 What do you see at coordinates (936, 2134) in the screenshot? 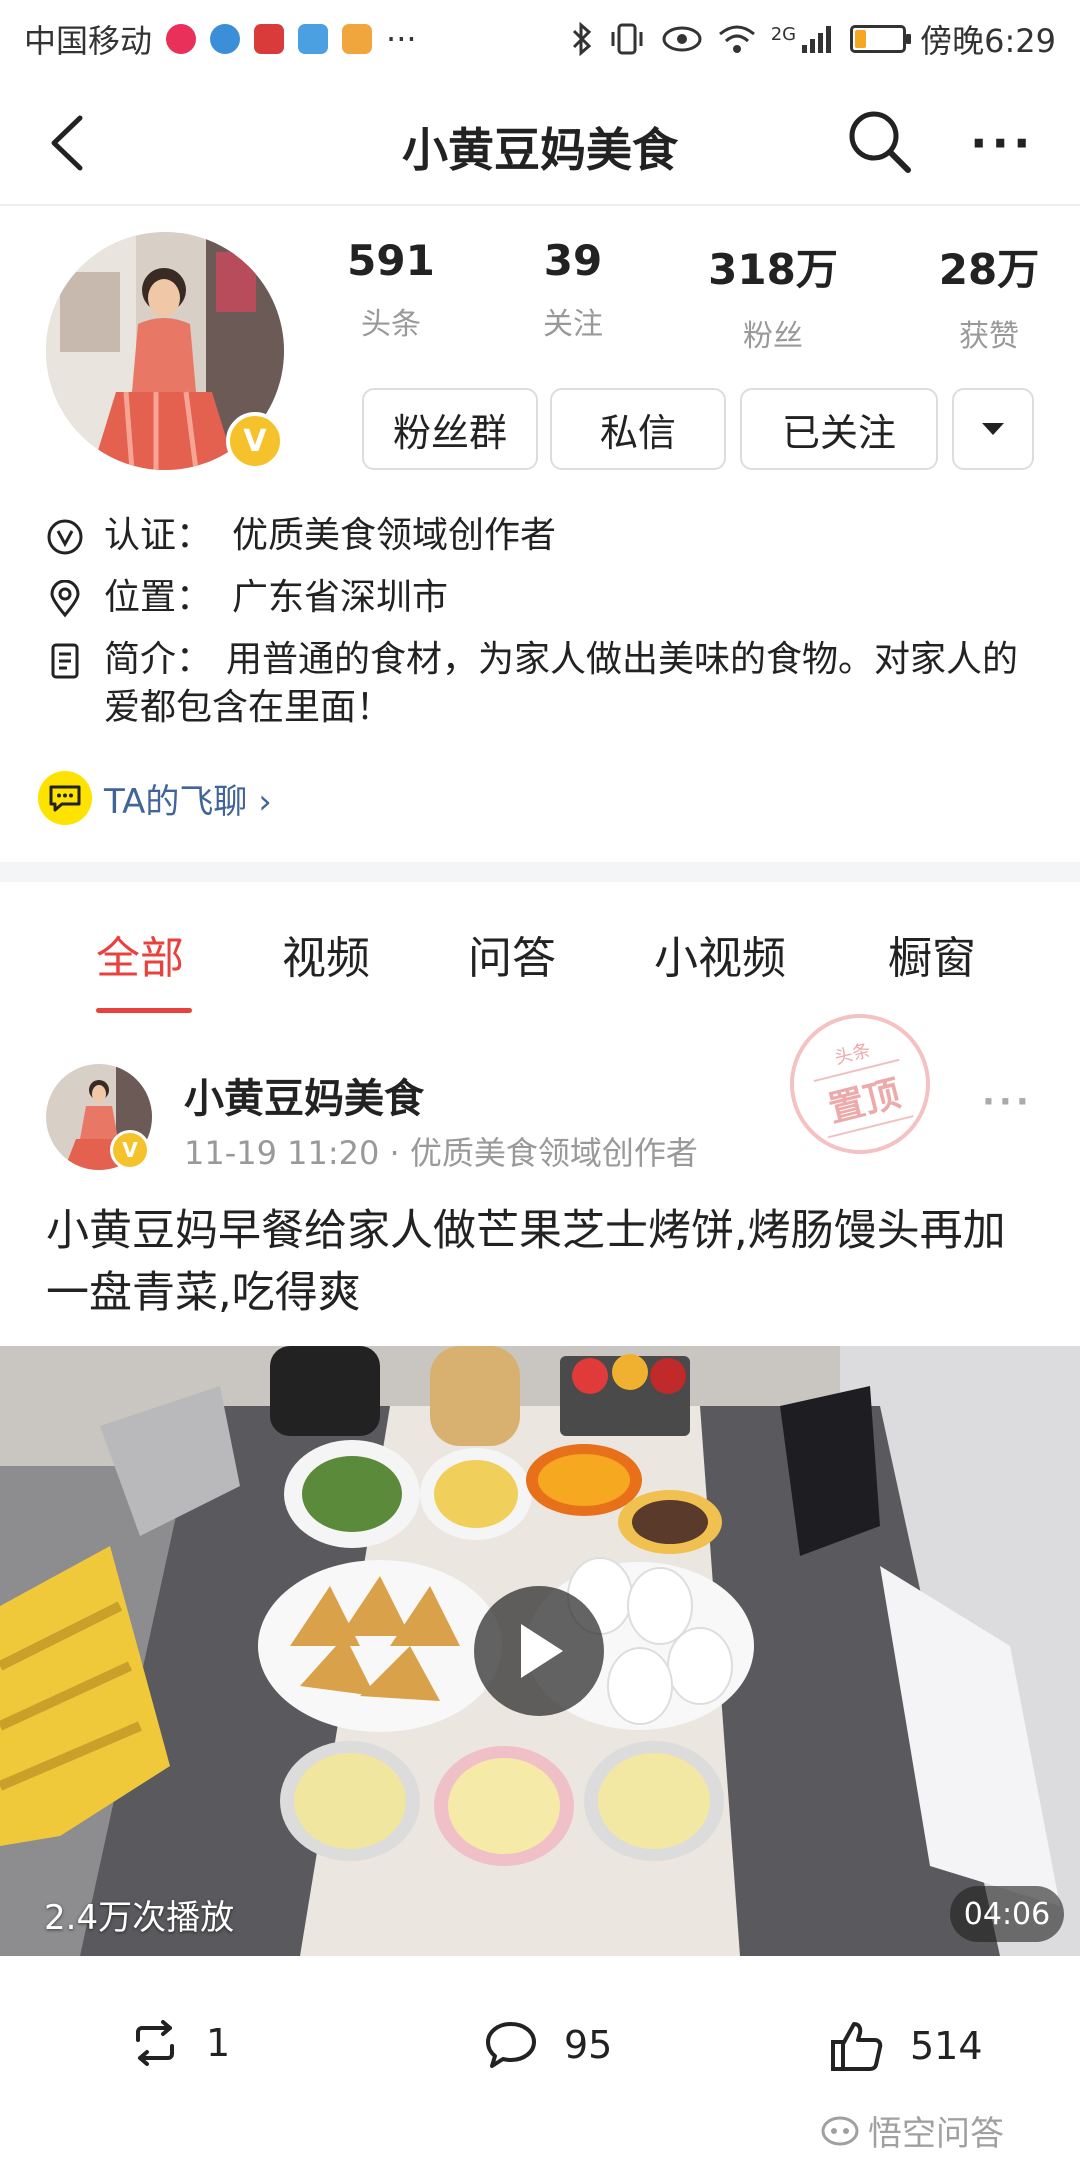
I see `watermark-text: 悟空问答` at bounding box center [936, 2134].